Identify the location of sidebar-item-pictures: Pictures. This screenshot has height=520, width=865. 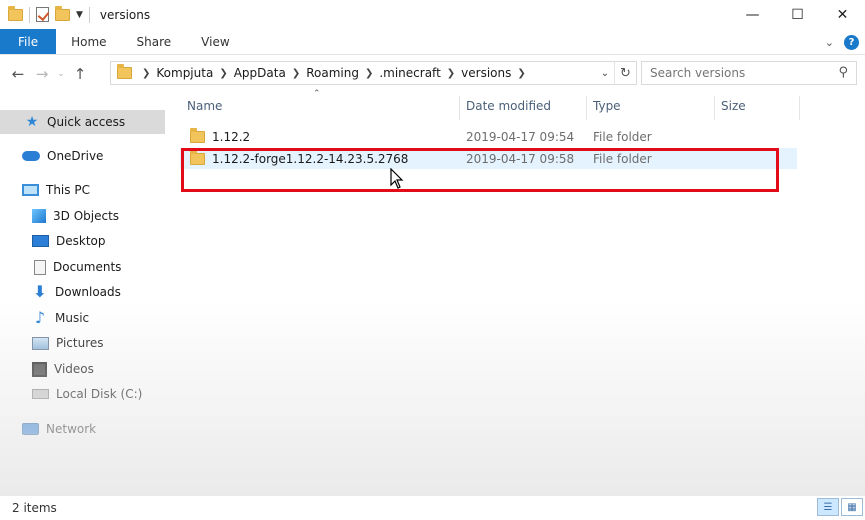
(52, 343).